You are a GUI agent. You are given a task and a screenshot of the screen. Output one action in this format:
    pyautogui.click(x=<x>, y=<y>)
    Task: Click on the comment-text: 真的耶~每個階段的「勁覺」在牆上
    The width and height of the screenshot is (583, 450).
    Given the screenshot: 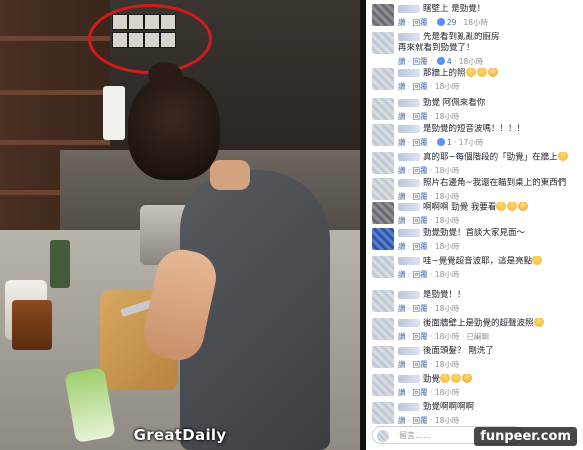 What is the action you would take?
    pyautogui.click(x=488, y=158)
    